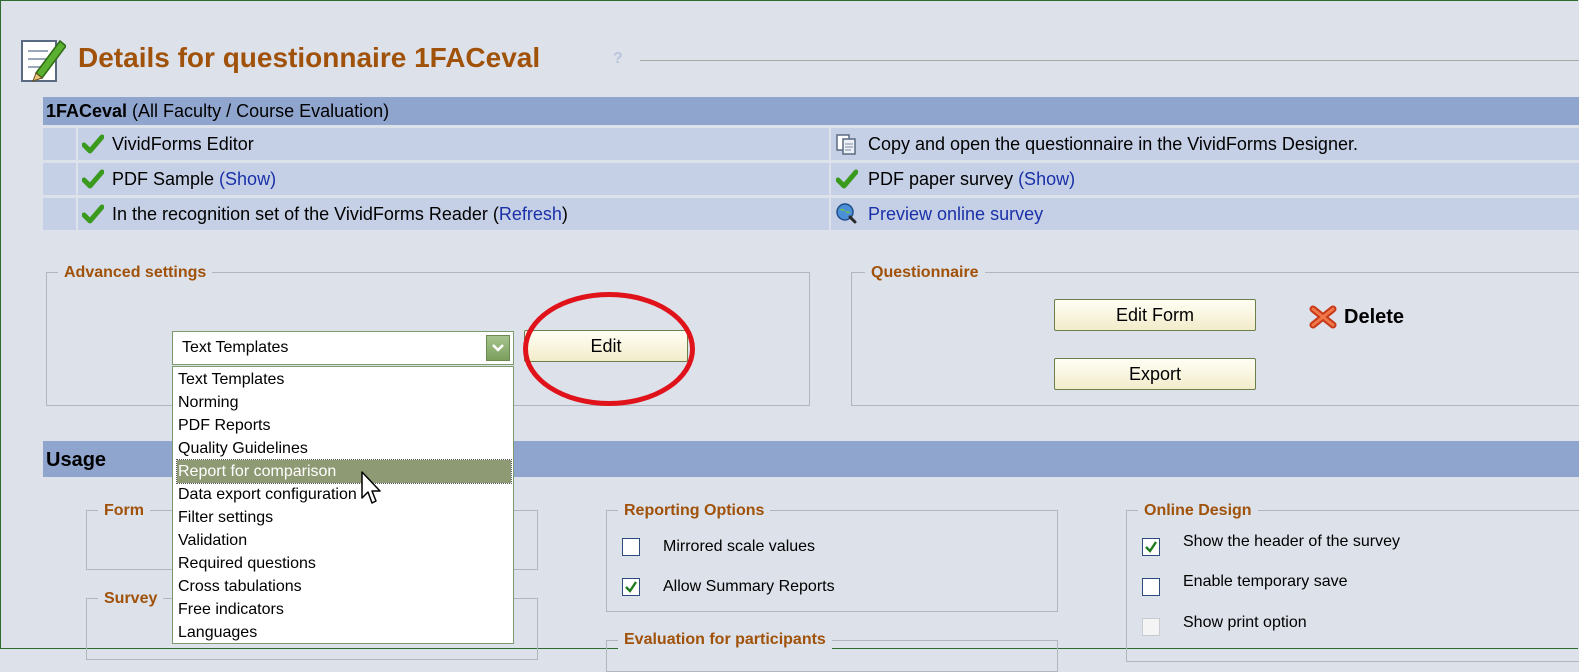 The height and width of the screenshot is (672, 1579). I want to click on refresh-link: Refresh, so click(530, 214).